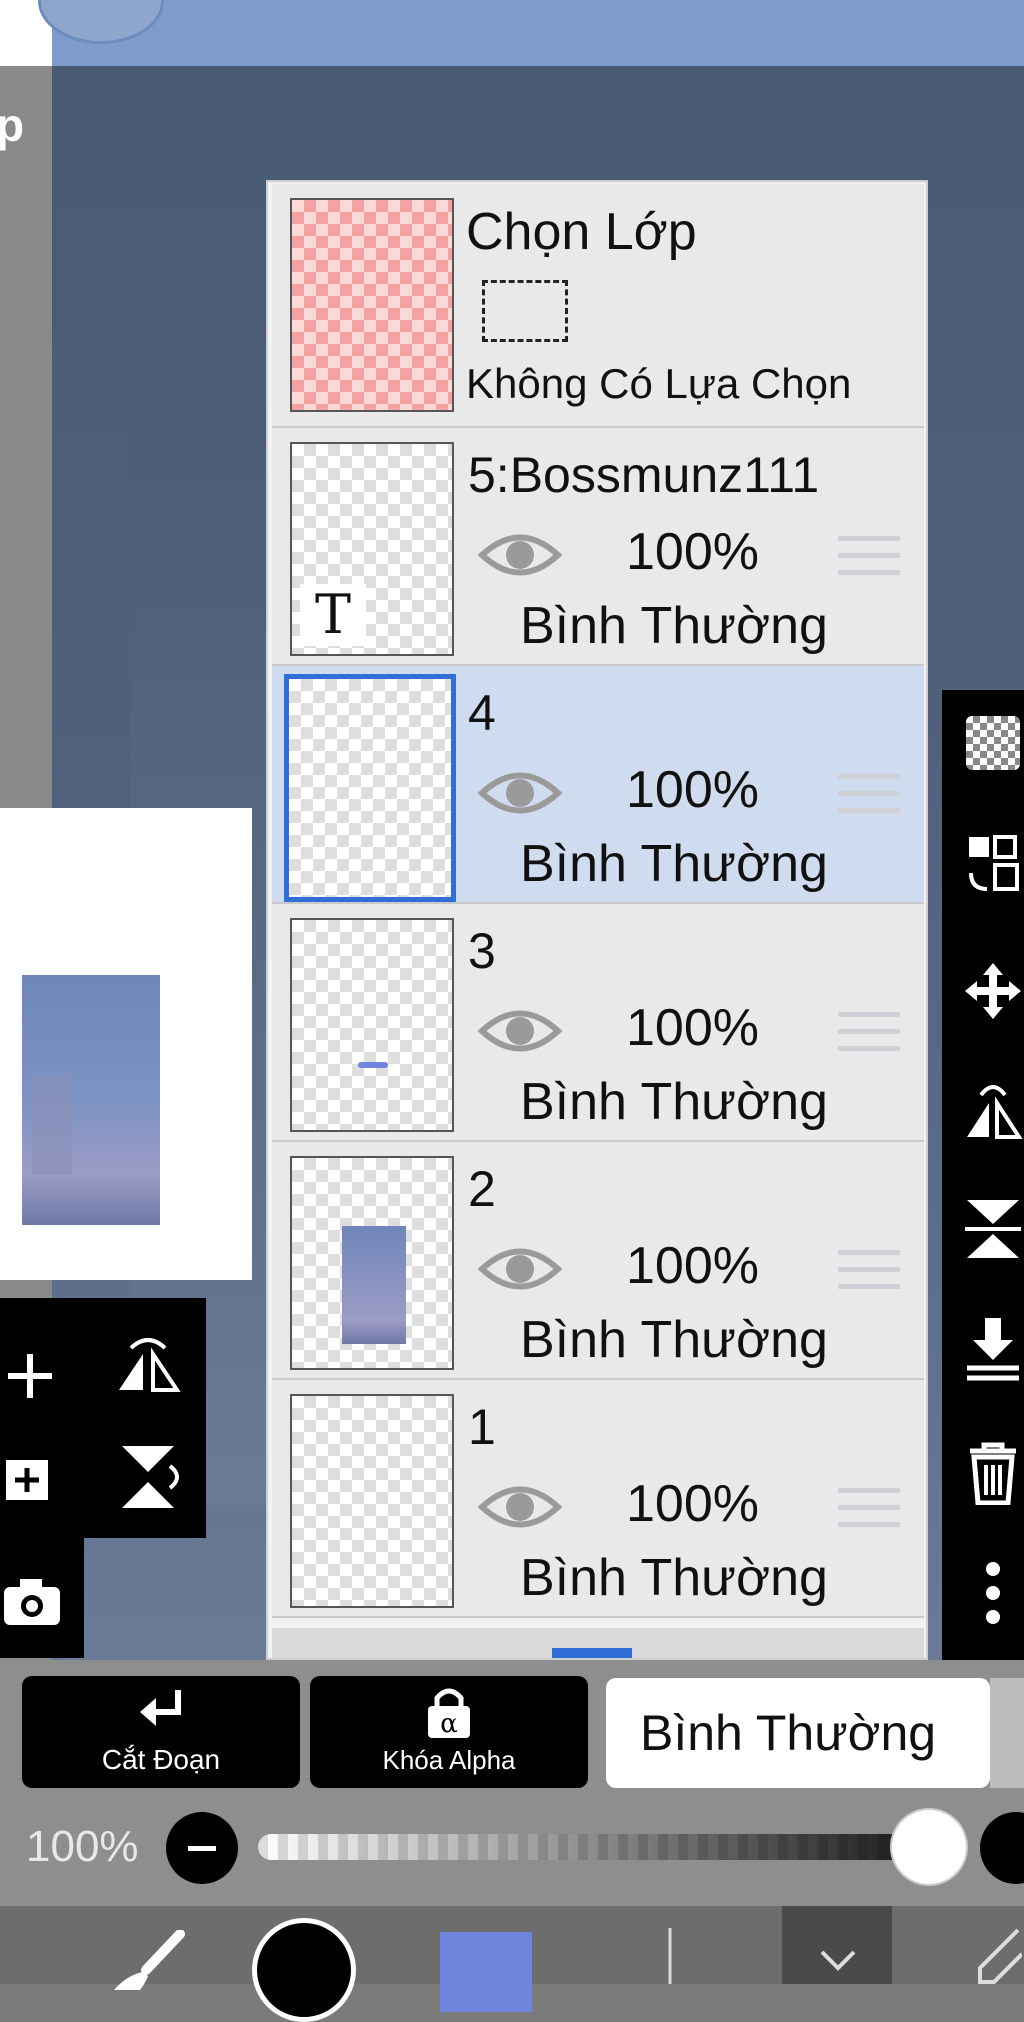 The height and width of the screenshot is (2022, 1024). What do you see at coordinates (592, 1653) in the screenshot?
I see `layers-scrollbar-thumb` at bounding box center [592, 1653].